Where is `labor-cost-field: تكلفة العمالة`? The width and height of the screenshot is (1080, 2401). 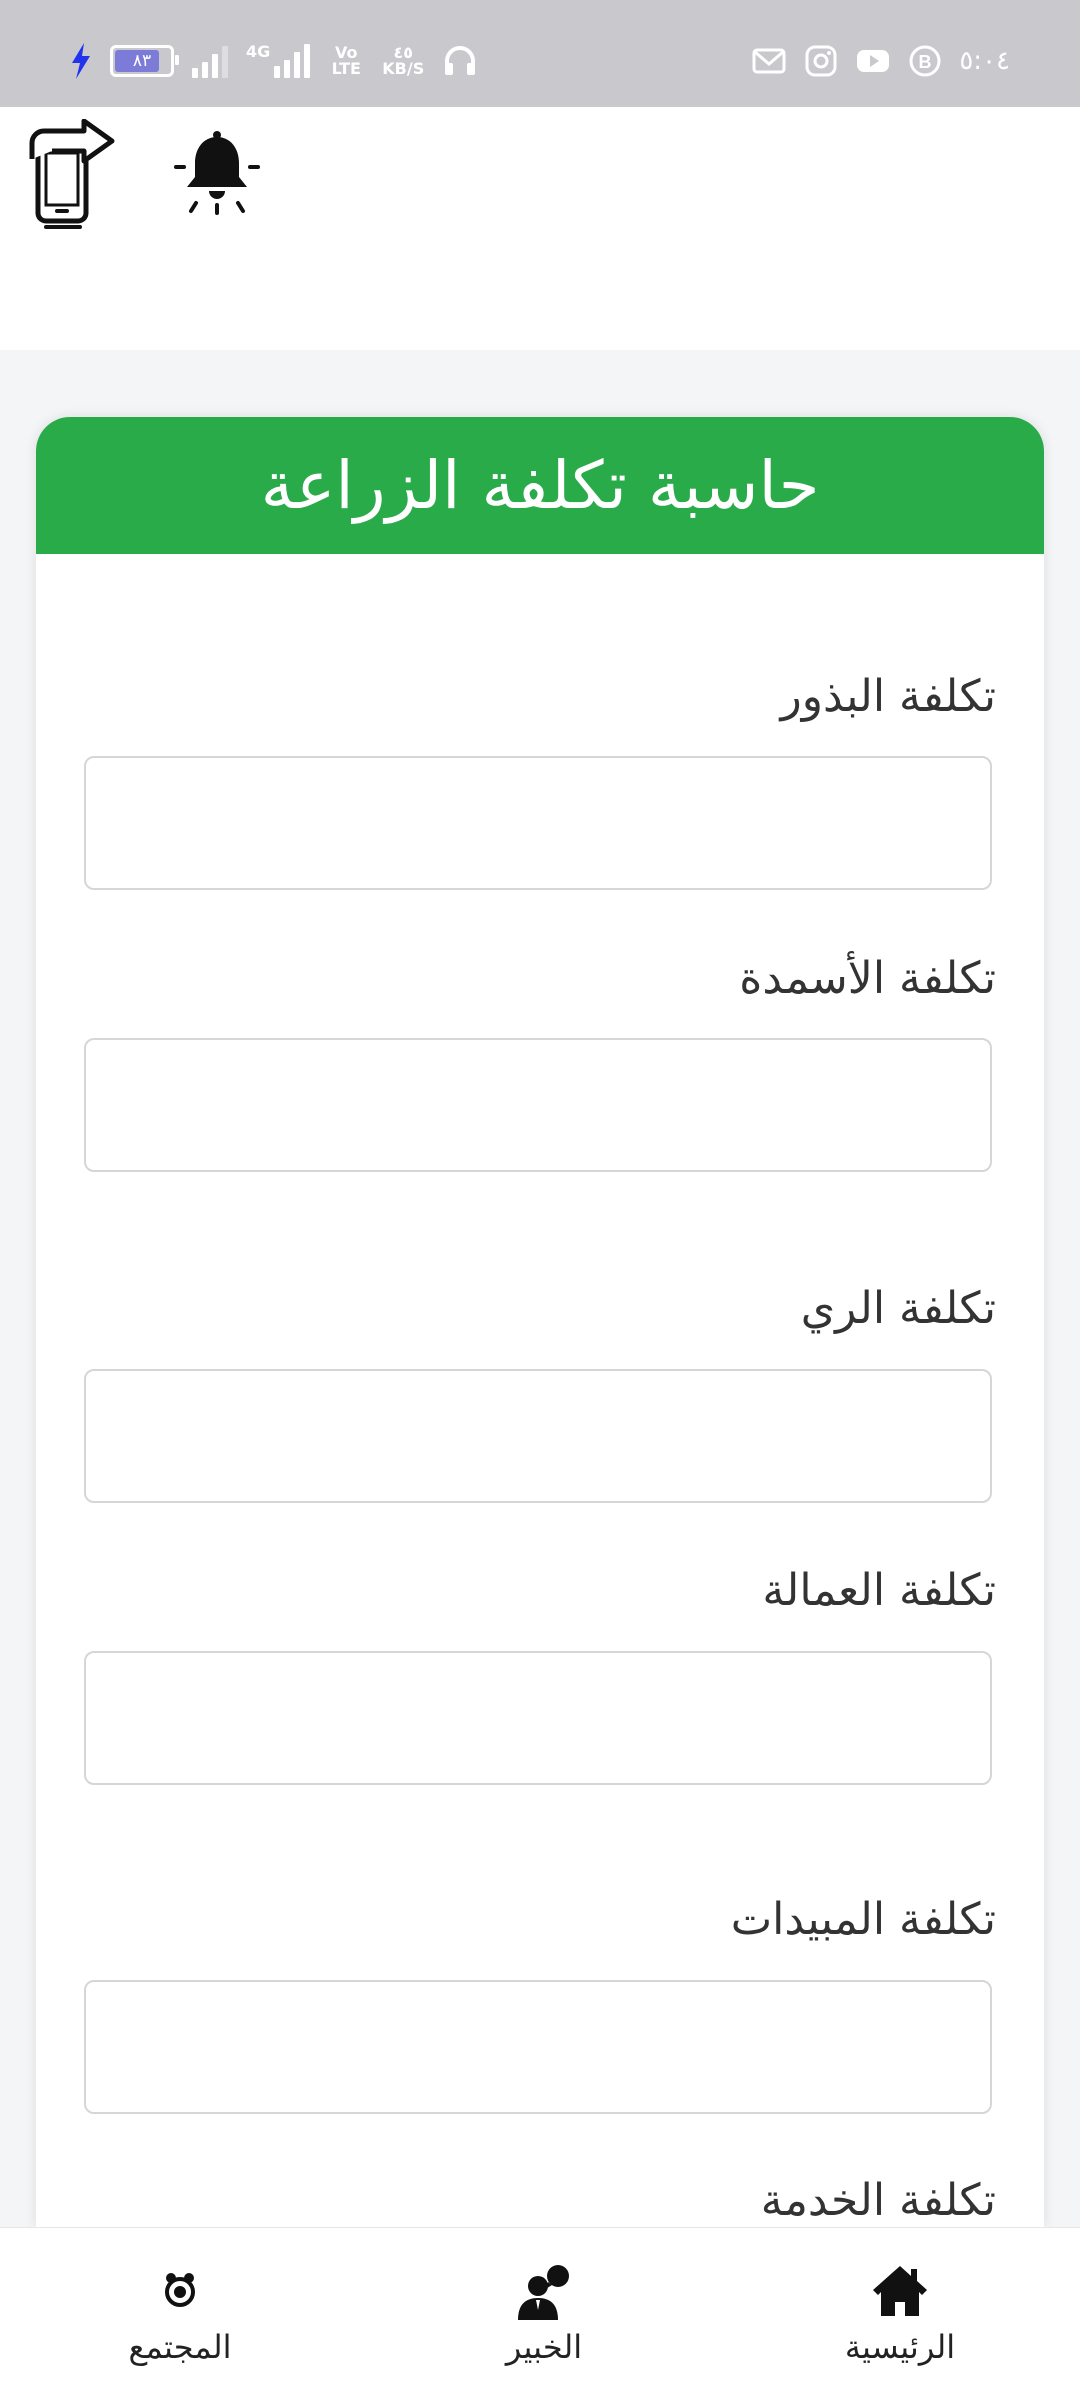 labor-cost-field: تكلفة العمالة is located at coordinates (540, 1672).